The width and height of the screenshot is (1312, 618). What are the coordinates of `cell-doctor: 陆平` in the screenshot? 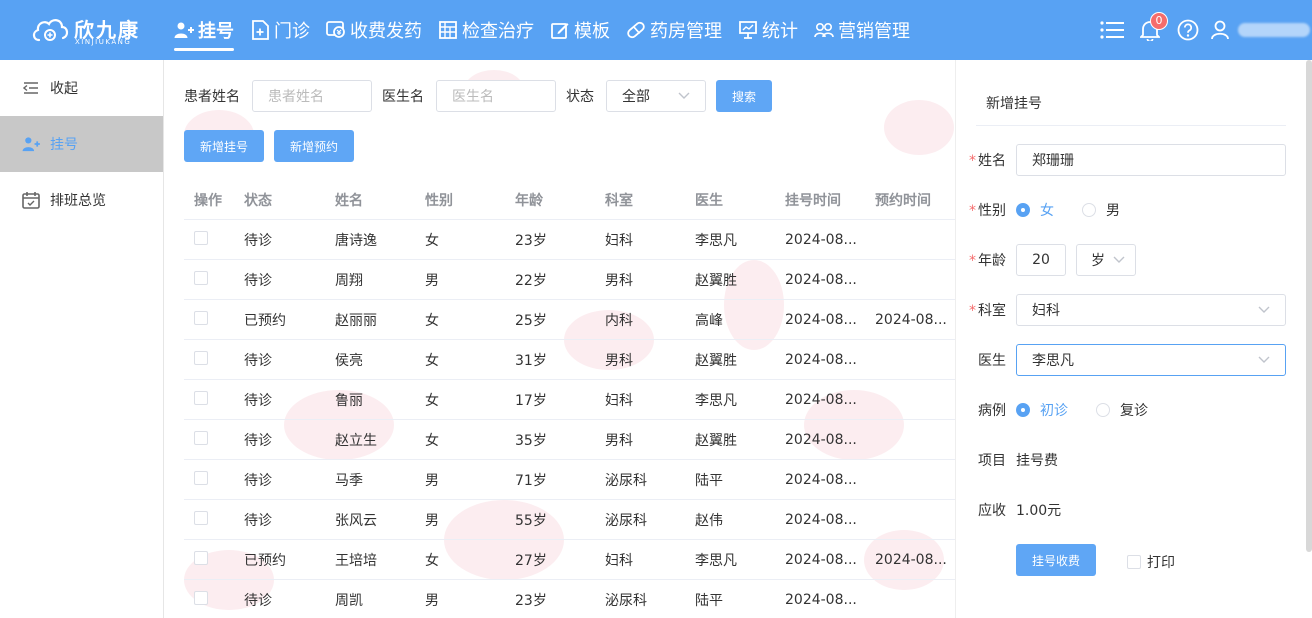 It's located at (709, 600).